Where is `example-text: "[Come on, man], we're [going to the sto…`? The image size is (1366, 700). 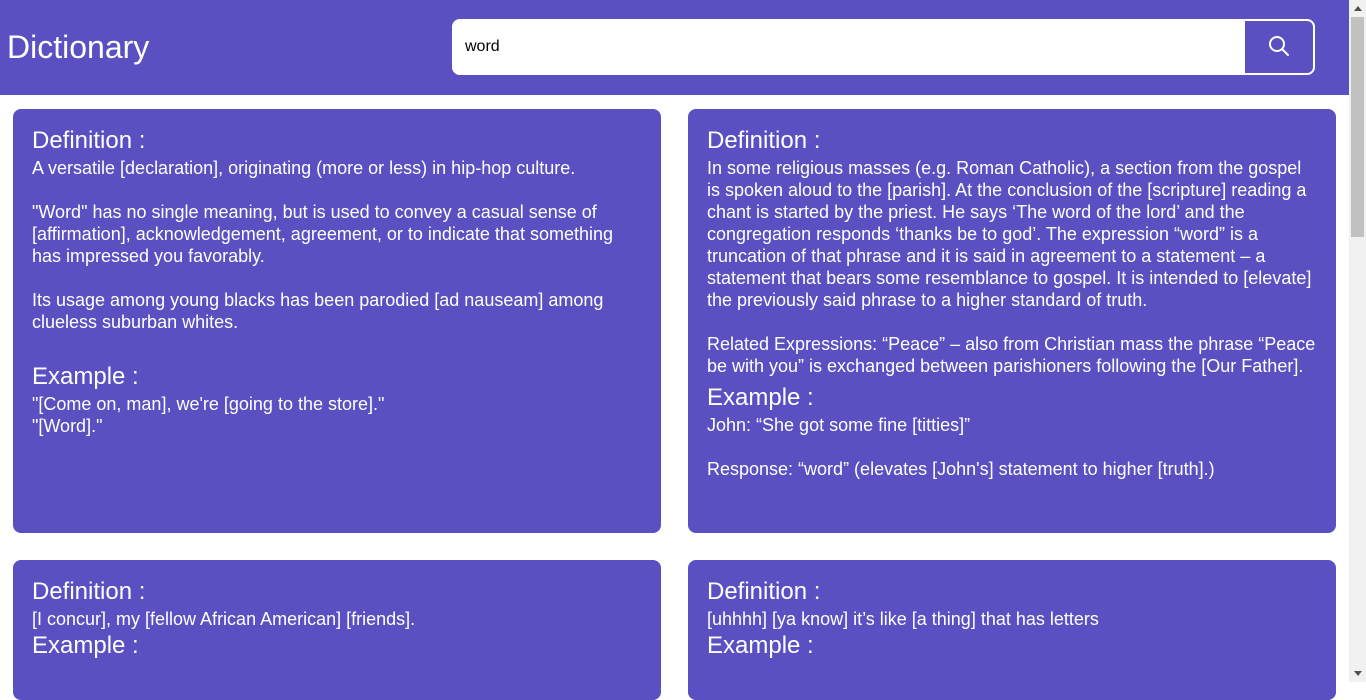
example-text: "[Come on, man], we're [going to the sto… is located at coordinates (208, 415).